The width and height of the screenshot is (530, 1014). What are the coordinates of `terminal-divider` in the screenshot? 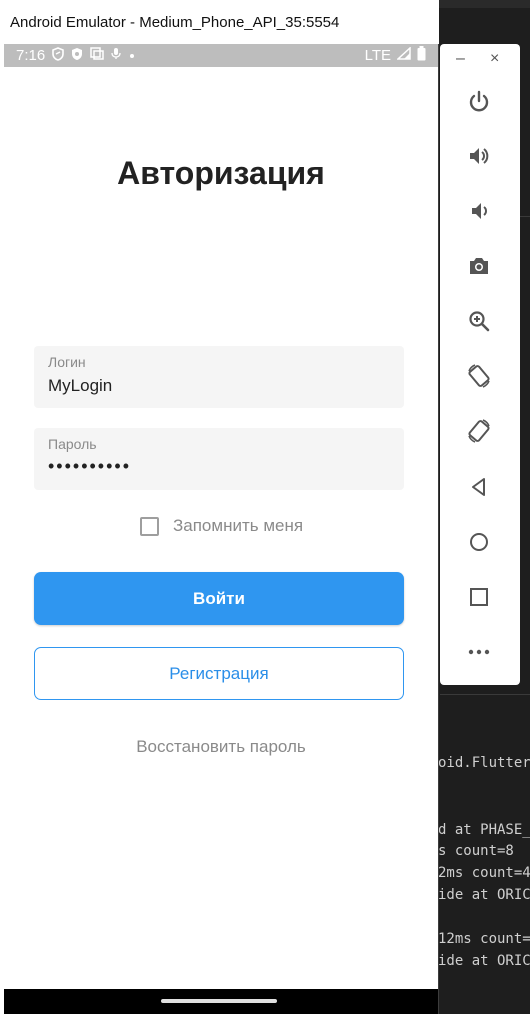 It's located at (485, 694).